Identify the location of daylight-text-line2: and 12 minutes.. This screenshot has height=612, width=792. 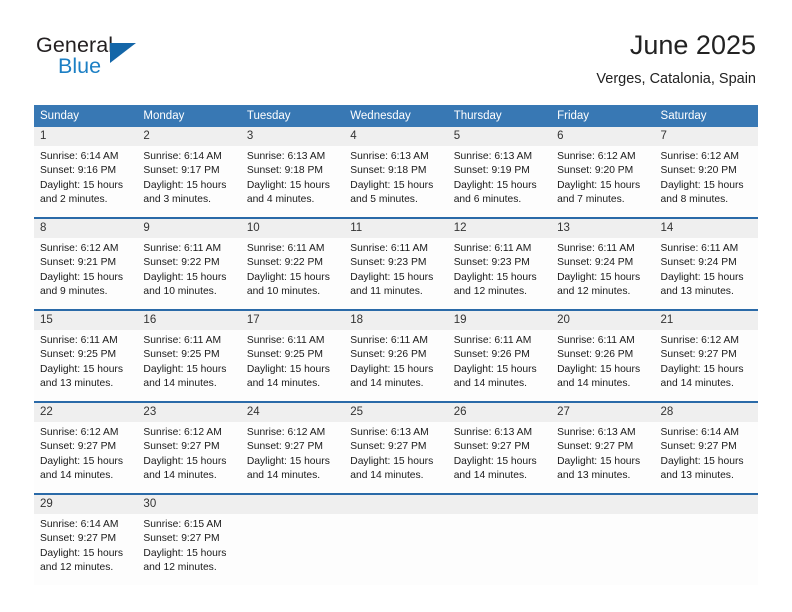
(490, 292).